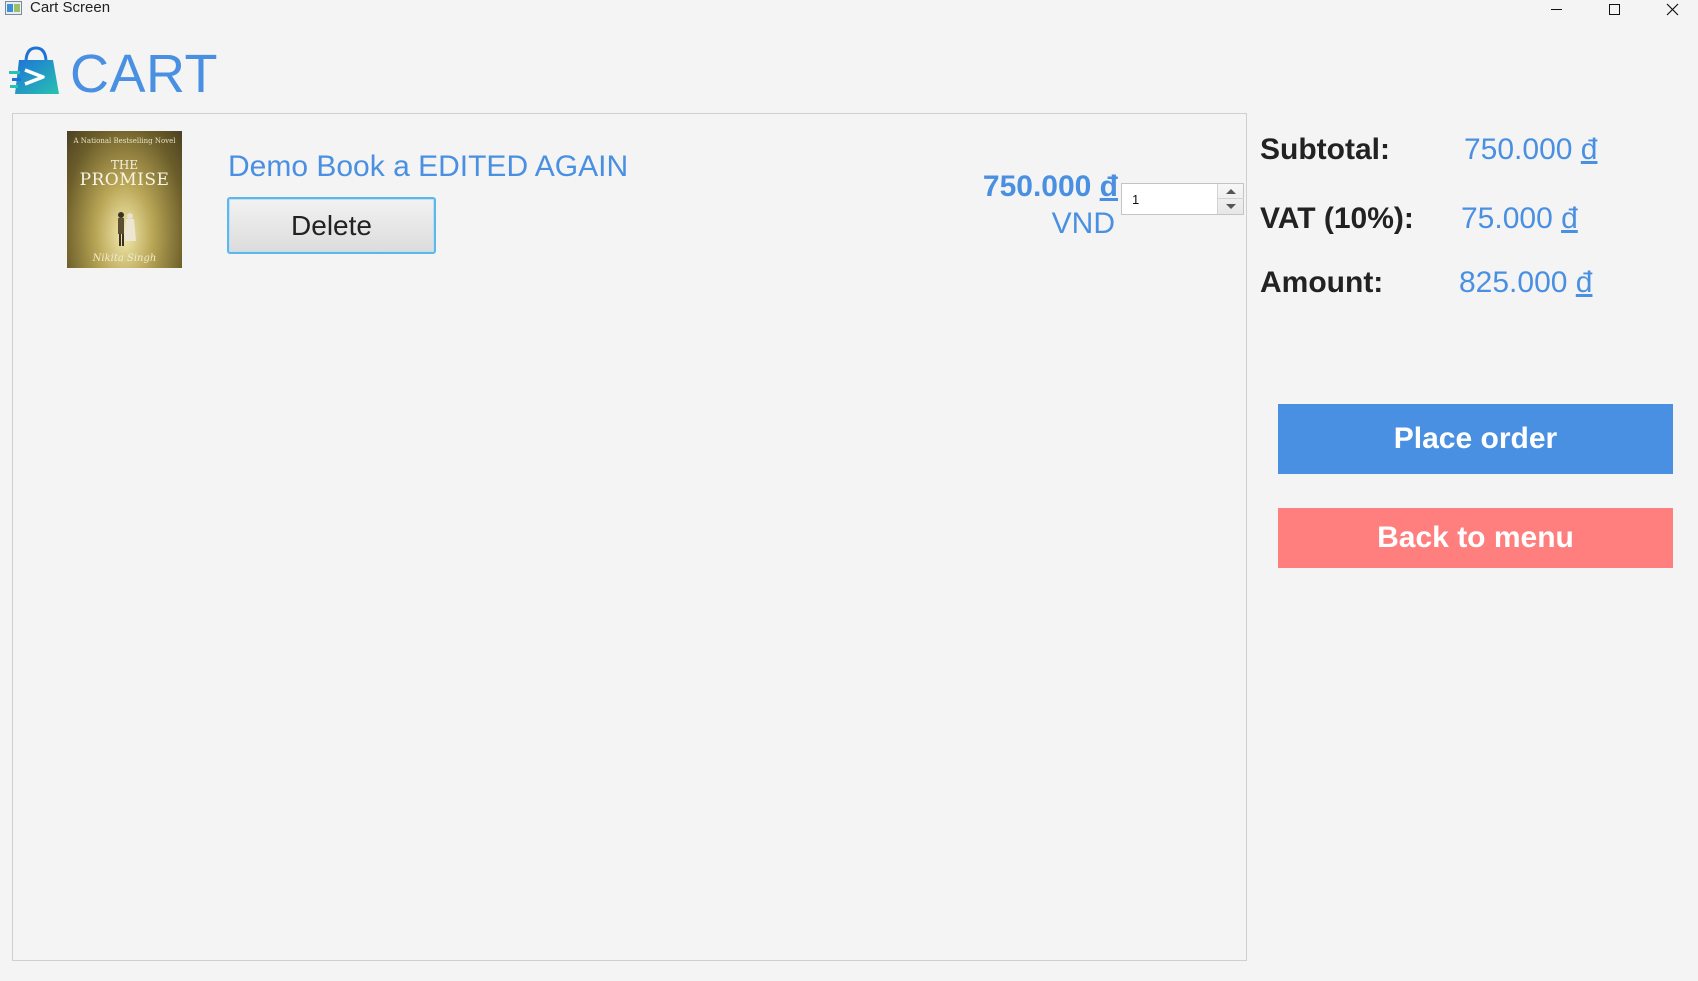  I want to click on delete-button: Delete, so click(331, 225).